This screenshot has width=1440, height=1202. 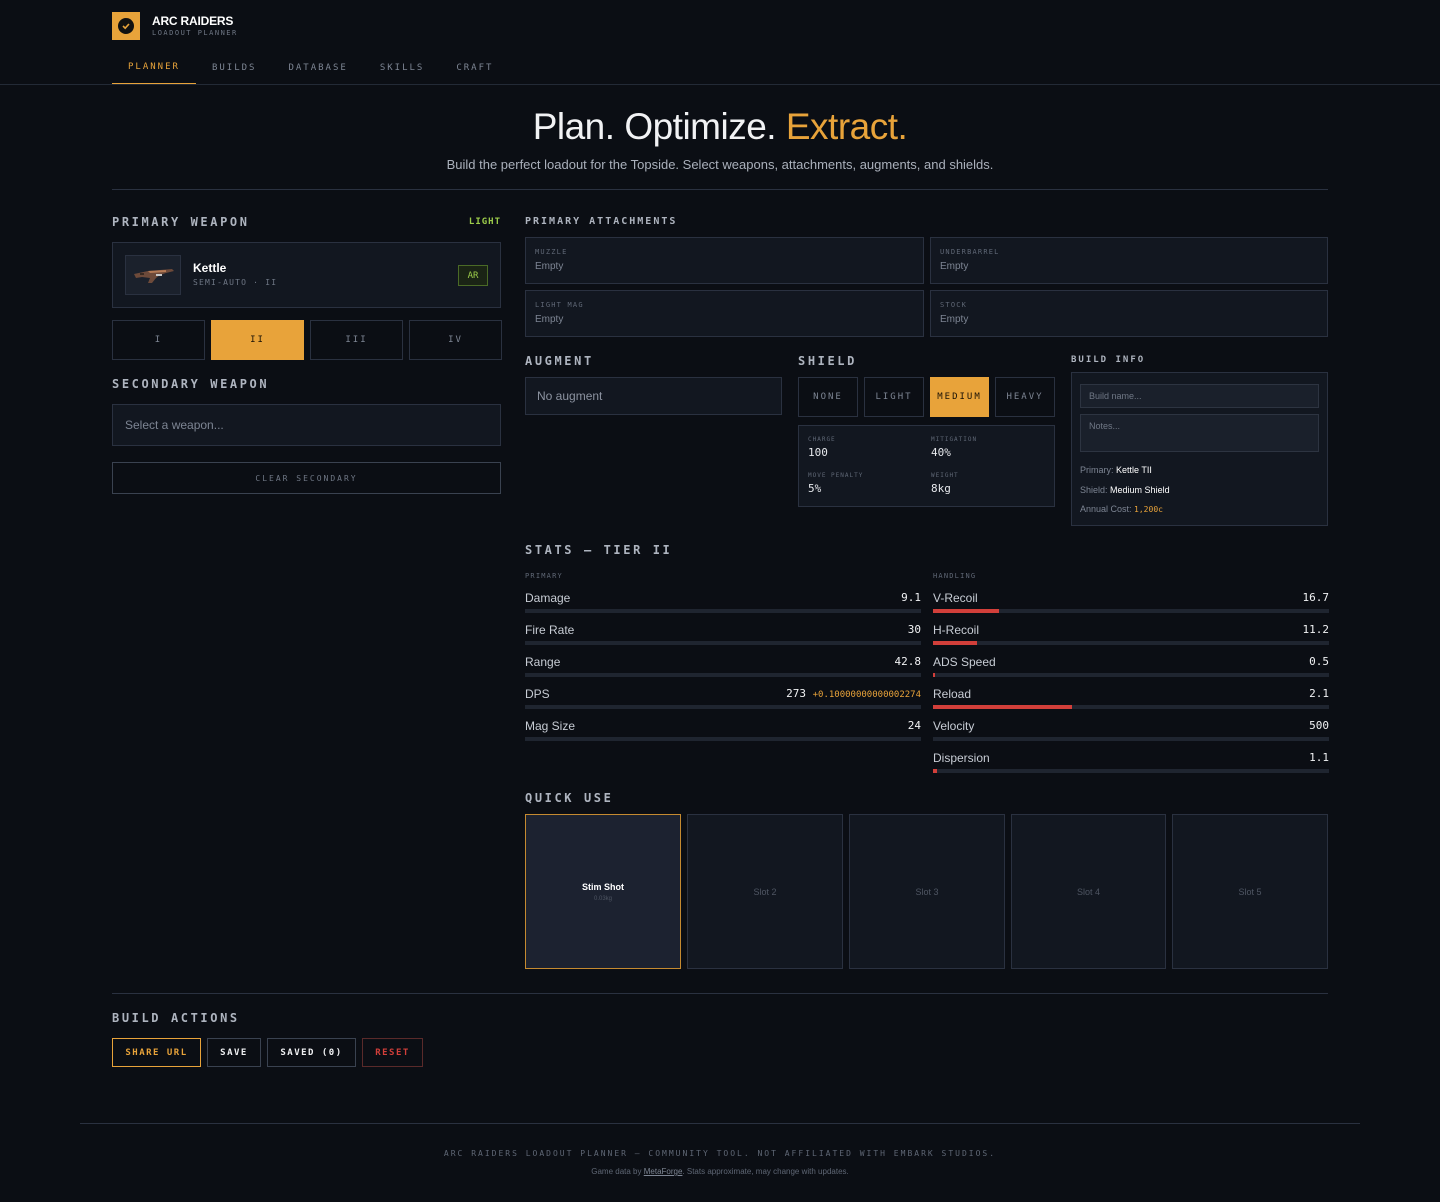 What do you see at coordinates (954, 439) in the screenshot?
I see `stat-label: MITIGATION` at bounding box center [954, 439].